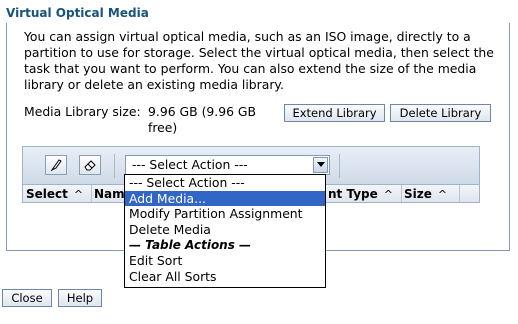  What do you see at coordinates (320, 165) in the screenshot?
I see `chevron-down-icon` at bounding box center [320, 165].